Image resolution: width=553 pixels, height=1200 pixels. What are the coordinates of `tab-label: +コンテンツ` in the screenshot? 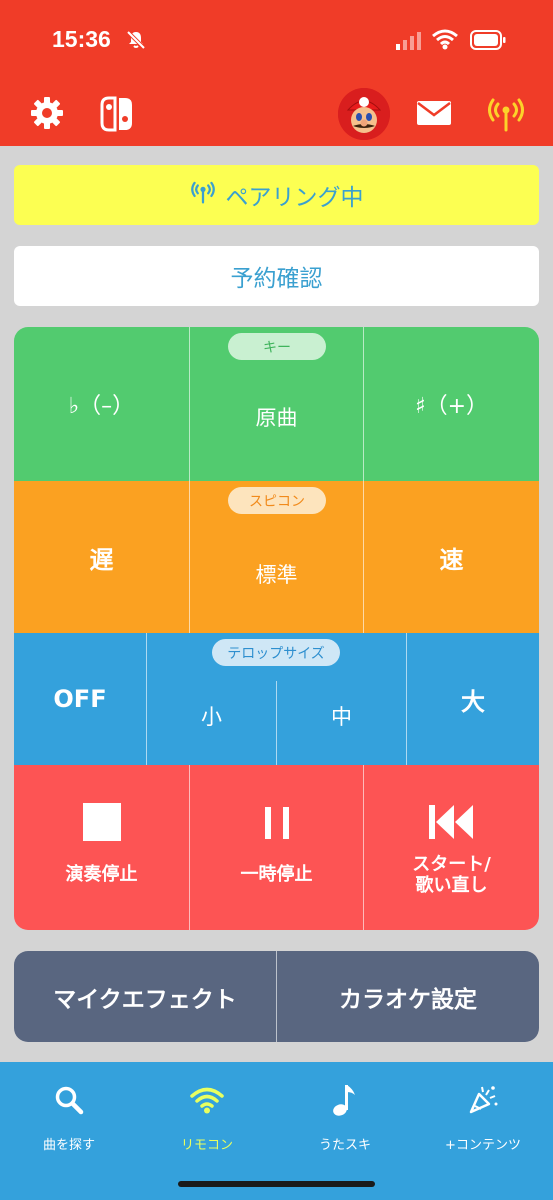 It's located at (483, 1145).